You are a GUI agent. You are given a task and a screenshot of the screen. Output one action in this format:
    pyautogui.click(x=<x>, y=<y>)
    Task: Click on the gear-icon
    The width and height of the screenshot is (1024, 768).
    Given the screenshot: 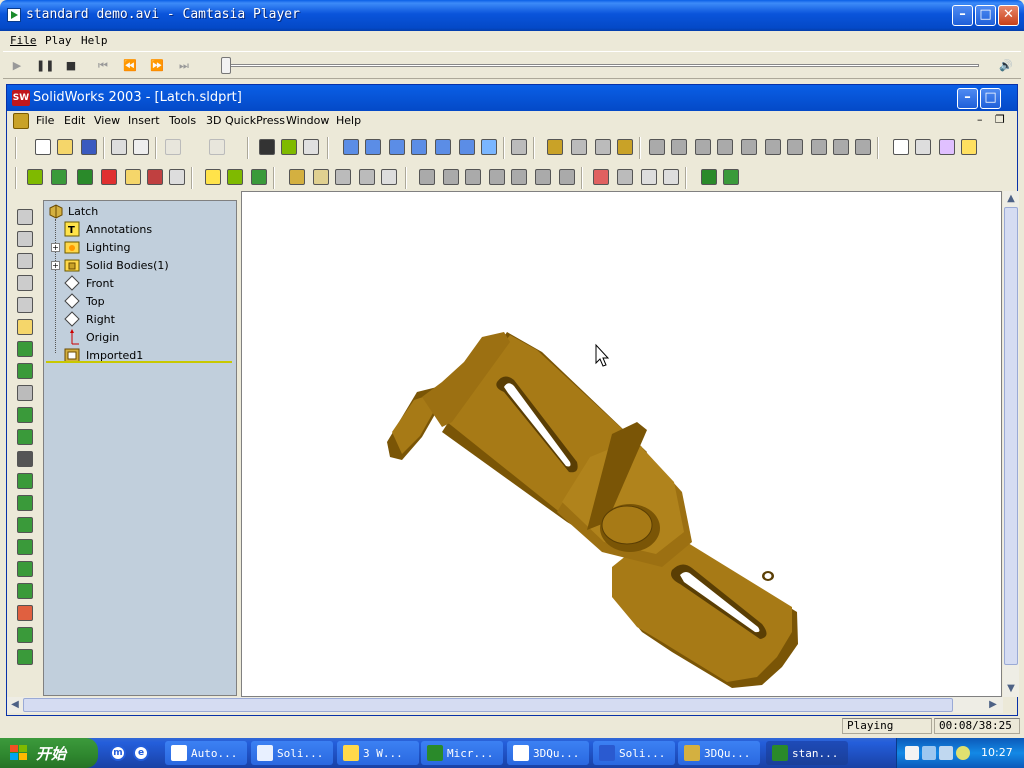 What is the action you would take?
    pyautogui.click(x=133, y=177)
    